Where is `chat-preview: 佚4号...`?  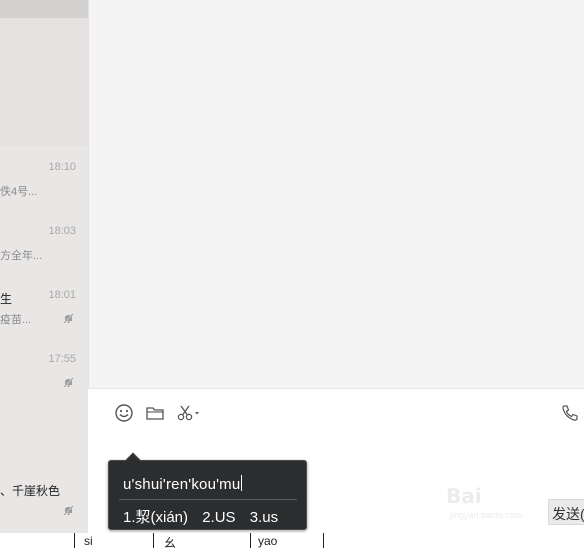 chat-preview: 佚4号... is located at coordinates (19, 192).